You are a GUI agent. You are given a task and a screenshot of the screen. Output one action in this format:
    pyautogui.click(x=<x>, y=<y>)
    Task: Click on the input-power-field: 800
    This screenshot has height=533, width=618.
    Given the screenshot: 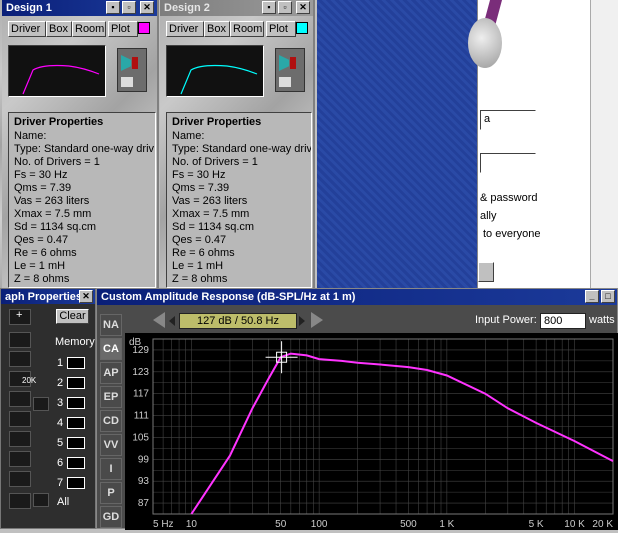 What is the action you would take?
    pyautogui.click(x=563, y=321)
    